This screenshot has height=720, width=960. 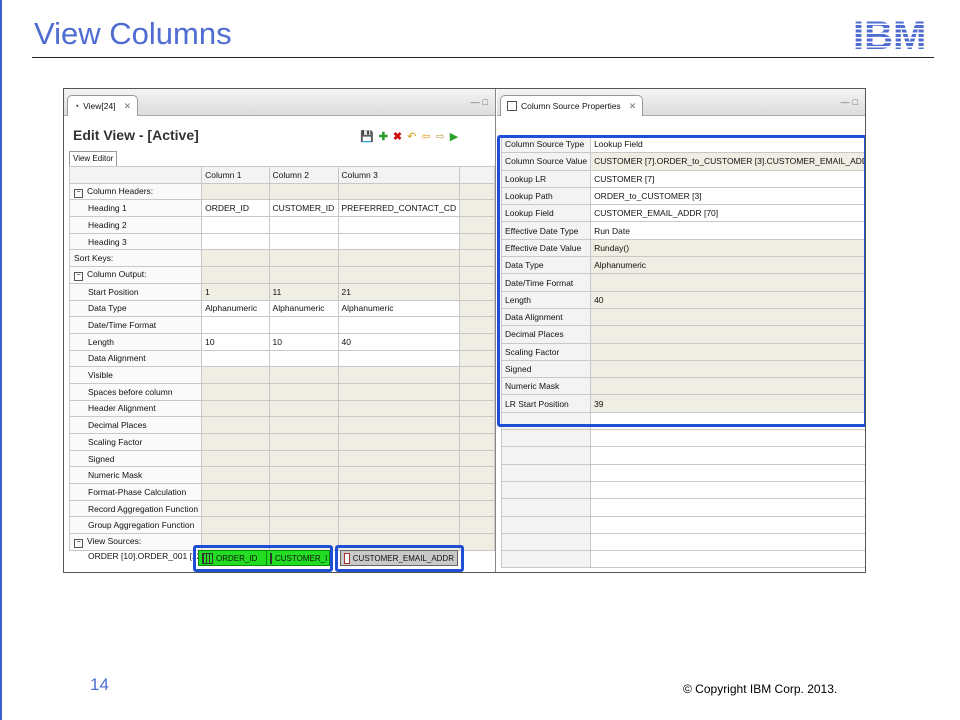 What do you see at coordinates (411, 136) in the screenshot?
I see `undo-icon: ↶` at bounding box center [411, 136].